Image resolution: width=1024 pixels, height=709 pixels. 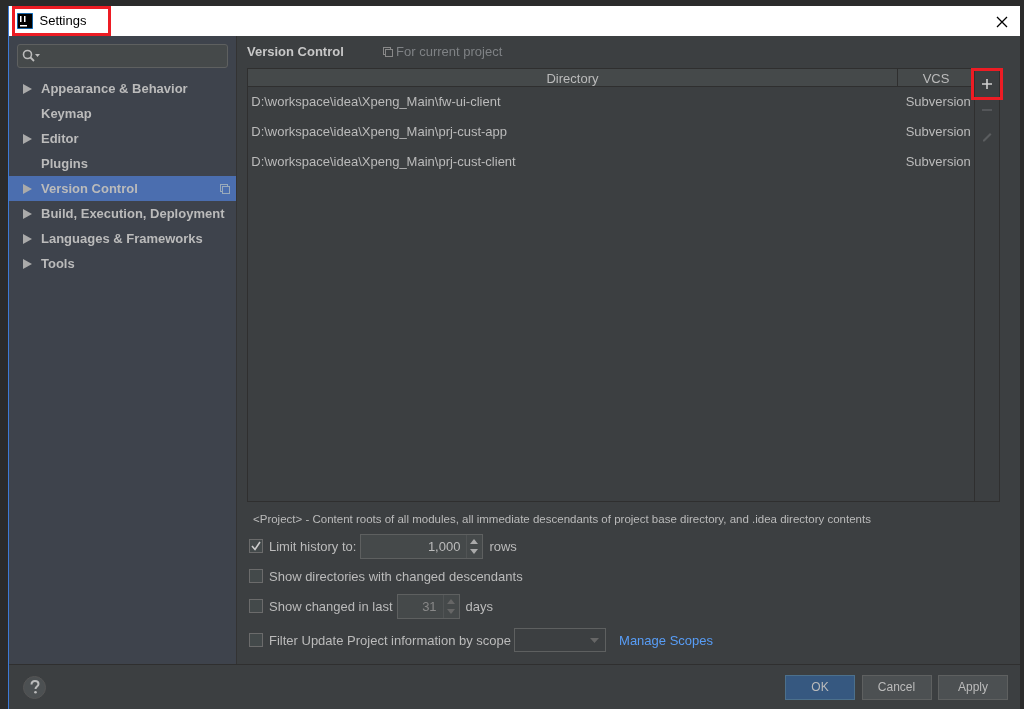 I want to click on table-cell: D:\workspace\idea\Xpeng_Main\fw-ui-client, so click(x=376, y=102).